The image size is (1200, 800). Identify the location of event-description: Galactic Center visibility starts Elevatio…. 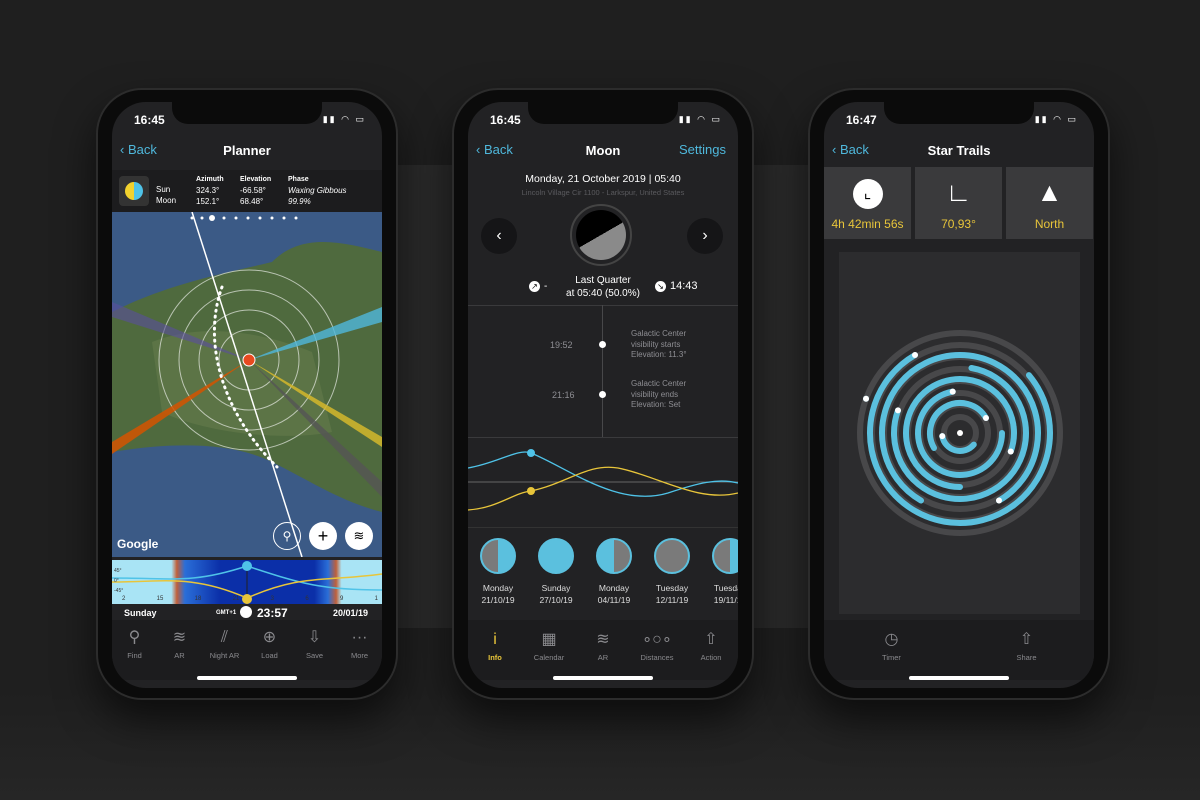
(659, 344).